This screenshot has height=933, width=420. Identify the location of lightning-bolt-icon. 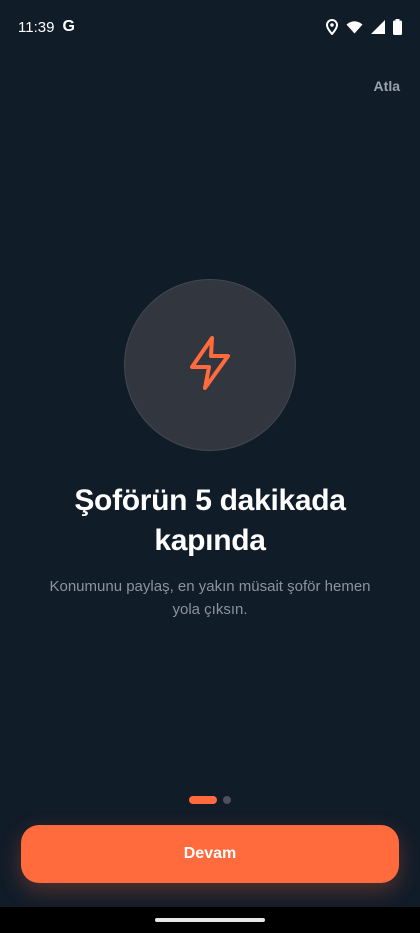
(210, 365).